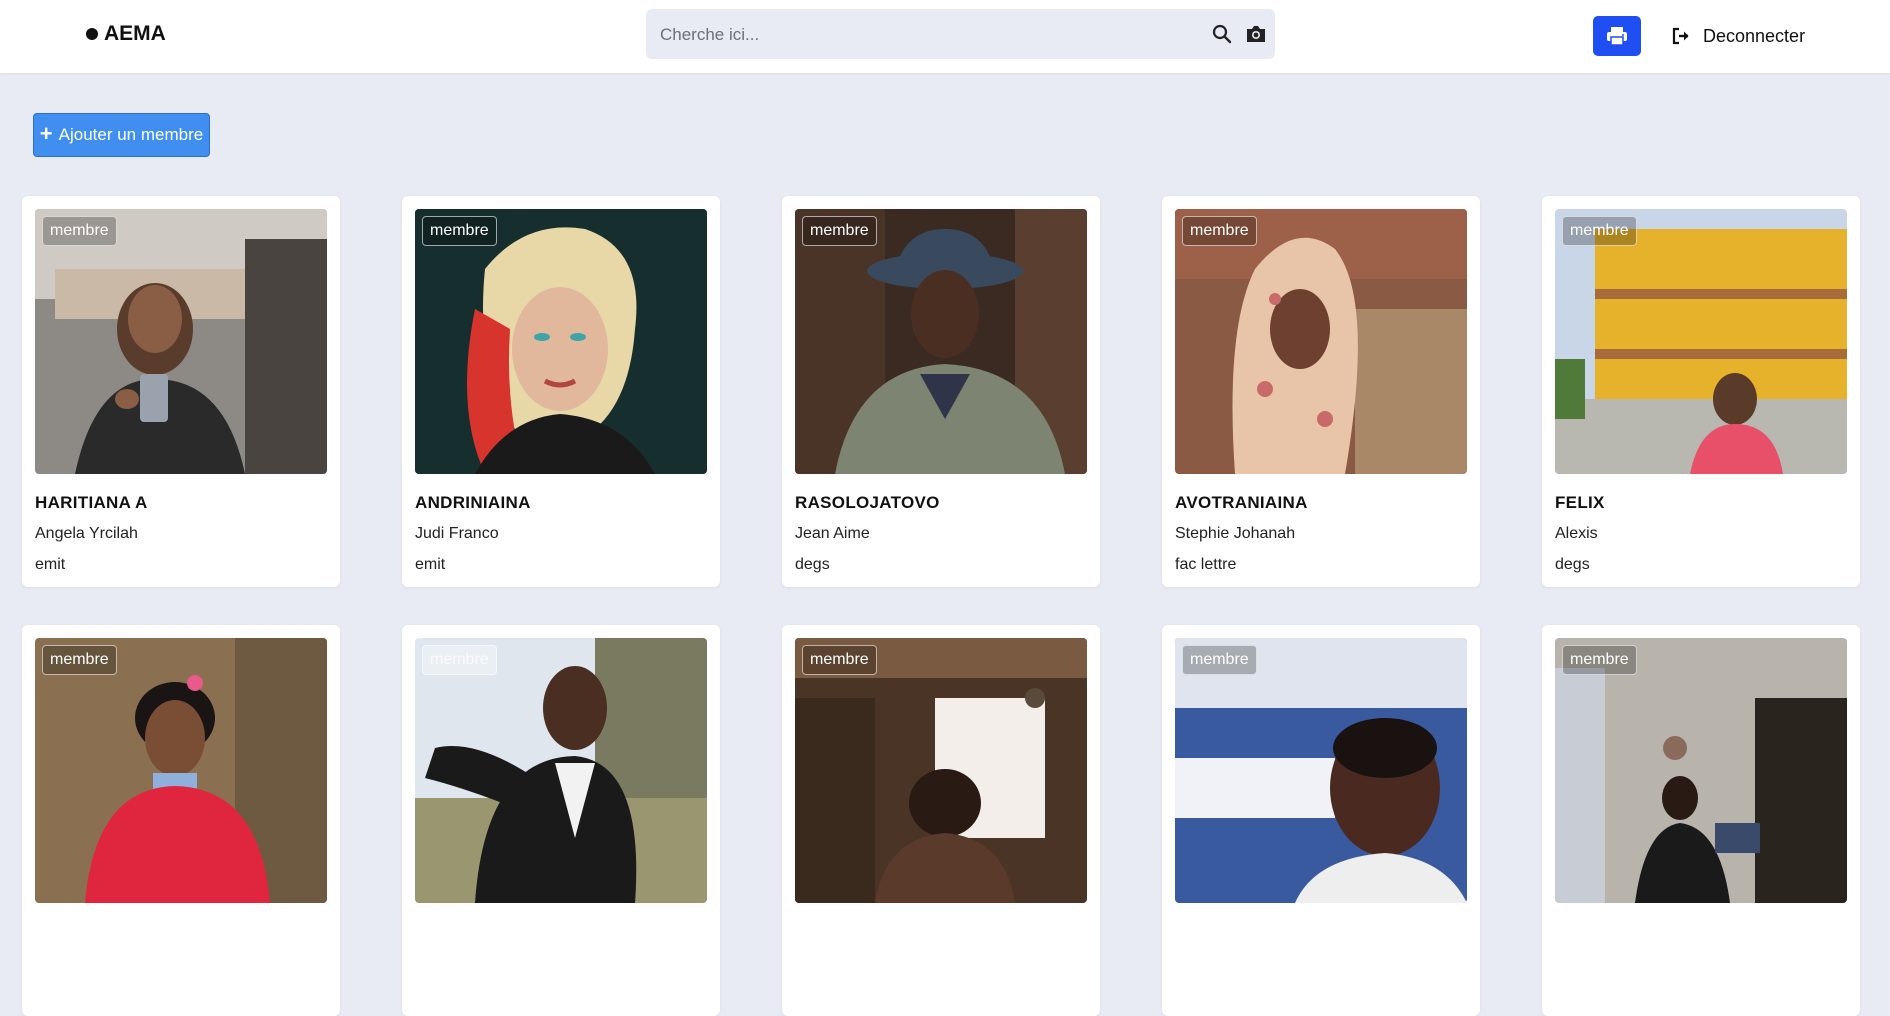 This screenshot has height=1016, width=1890. I want to click on member-school: fac lettre, so click(1206, 564).